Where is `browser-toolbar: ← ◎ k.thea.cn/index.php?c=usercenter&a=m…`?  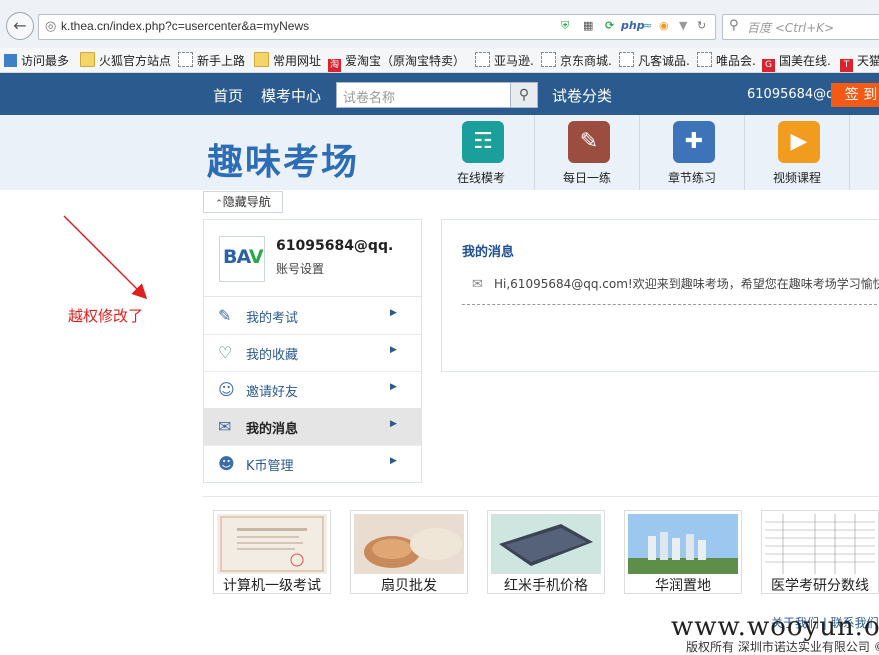 browser-toolbar: ← ◎ k.thea.cn/index.php?c=usercenter&a=m… is located at coordinates (439, 24).